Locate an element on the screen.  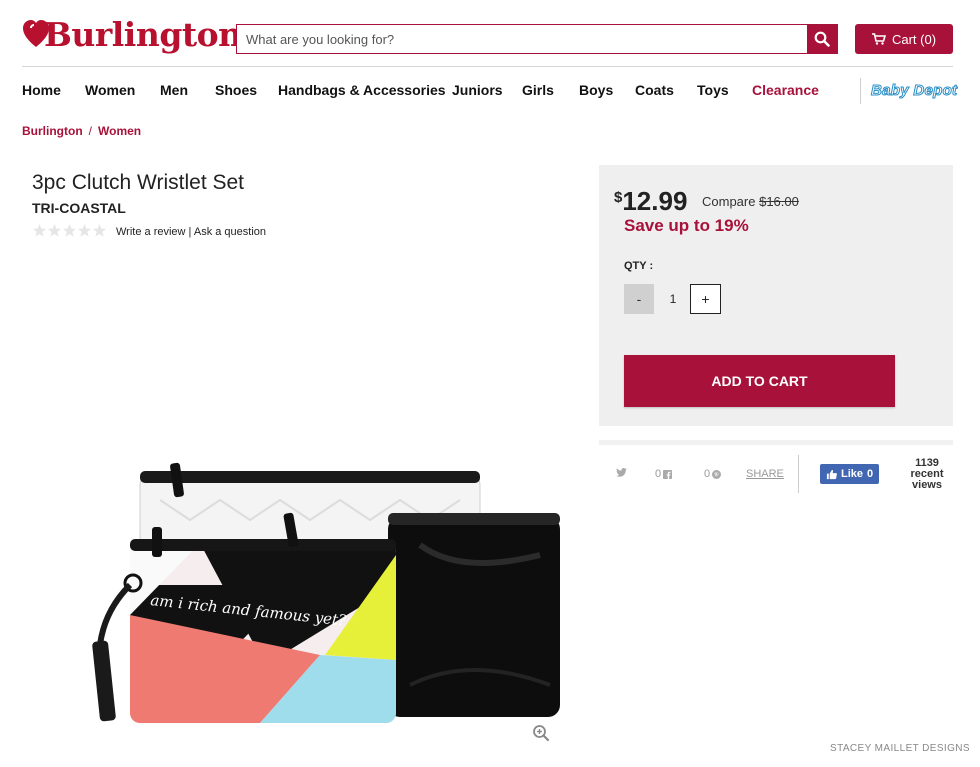
search-input is located at coordinates (522, 39).